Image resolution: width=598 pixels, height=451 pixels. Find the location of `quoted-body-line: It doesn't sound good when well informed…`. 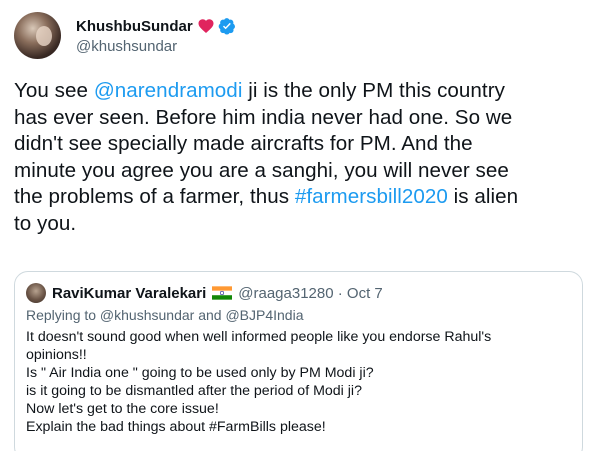

quoted-body-line: It doesn't sound good when well informed… is located at coordinates (259, 337).